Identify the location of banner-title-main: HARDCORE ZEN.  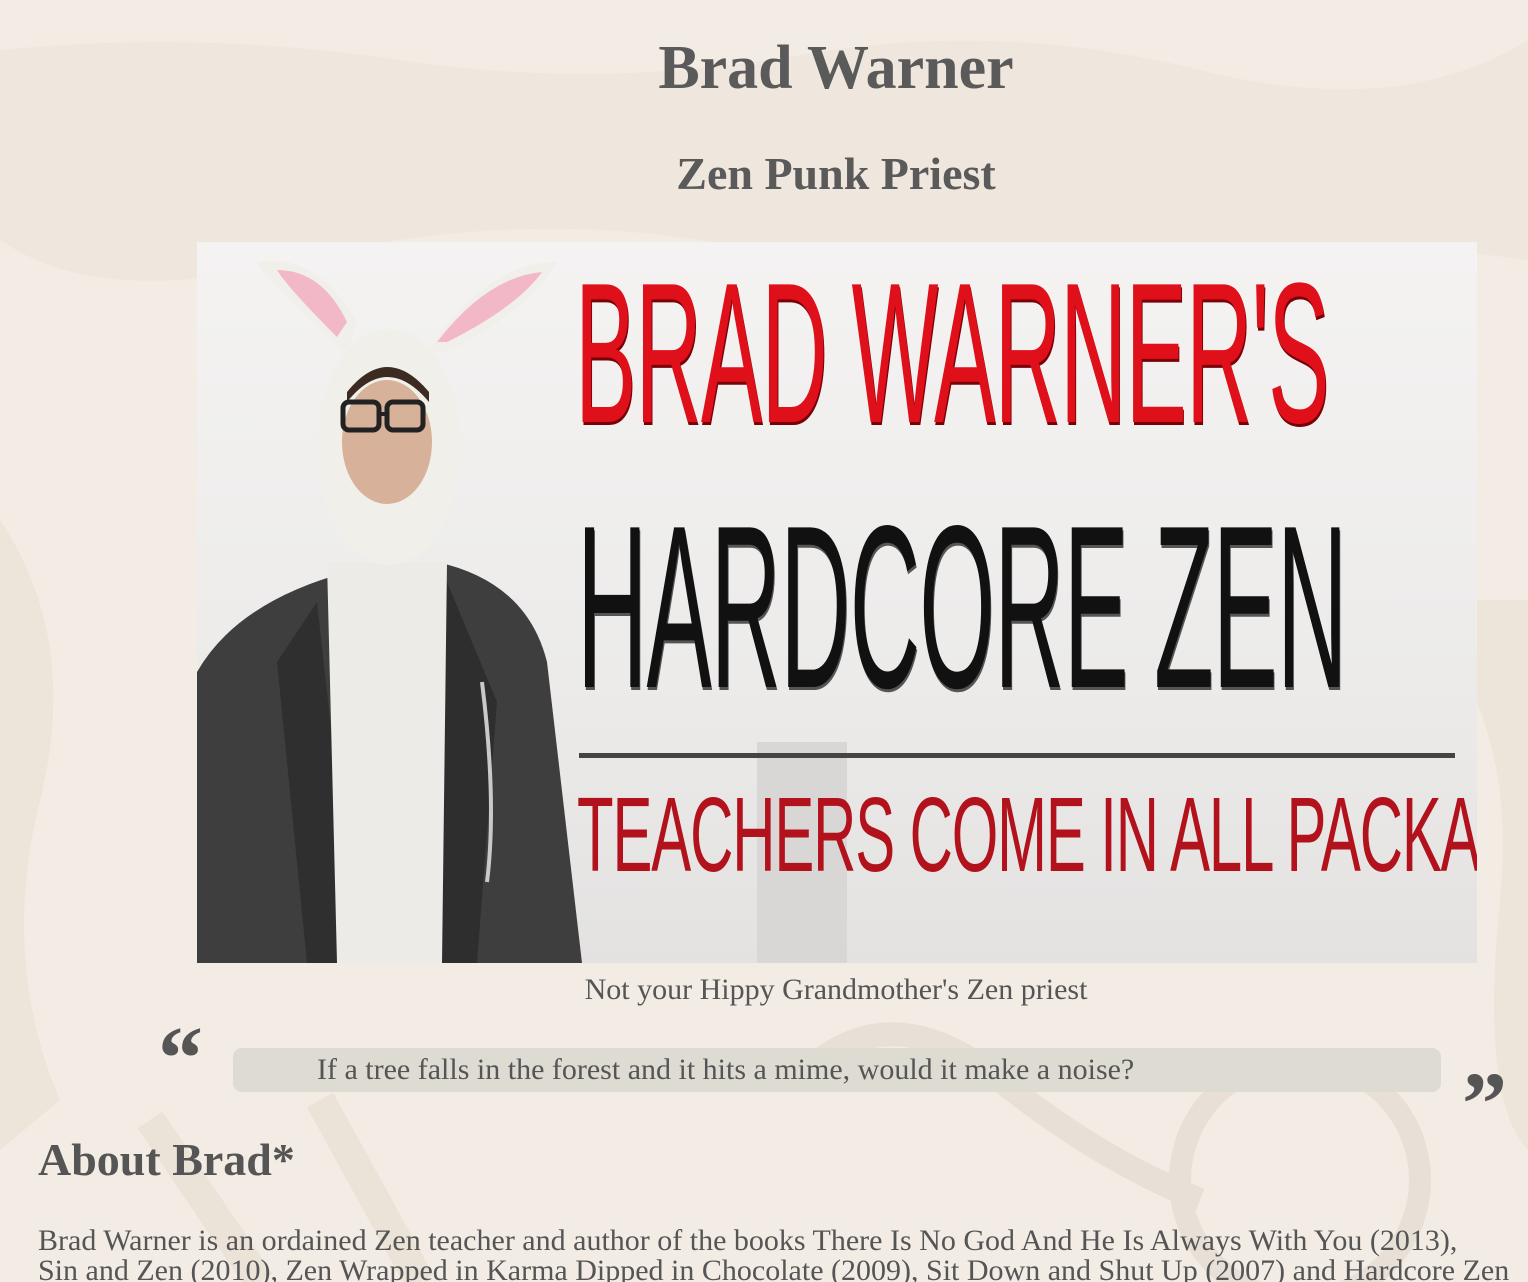
(962, 607).